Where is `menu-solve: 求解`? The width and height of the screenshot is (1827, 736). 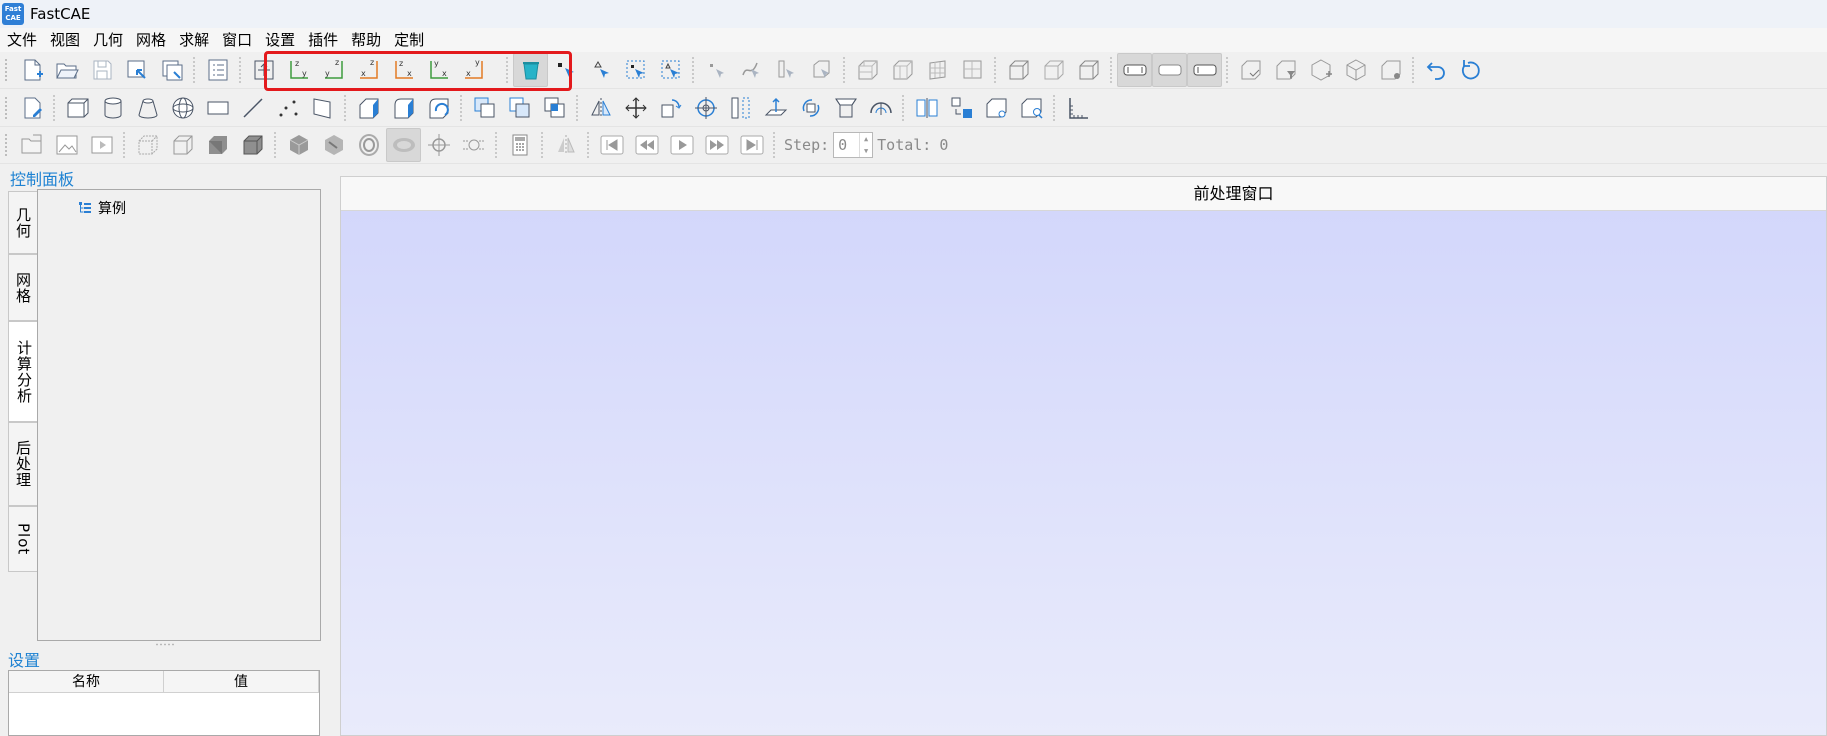 menu-solve: 求解 is located at coordinates (193, 40).